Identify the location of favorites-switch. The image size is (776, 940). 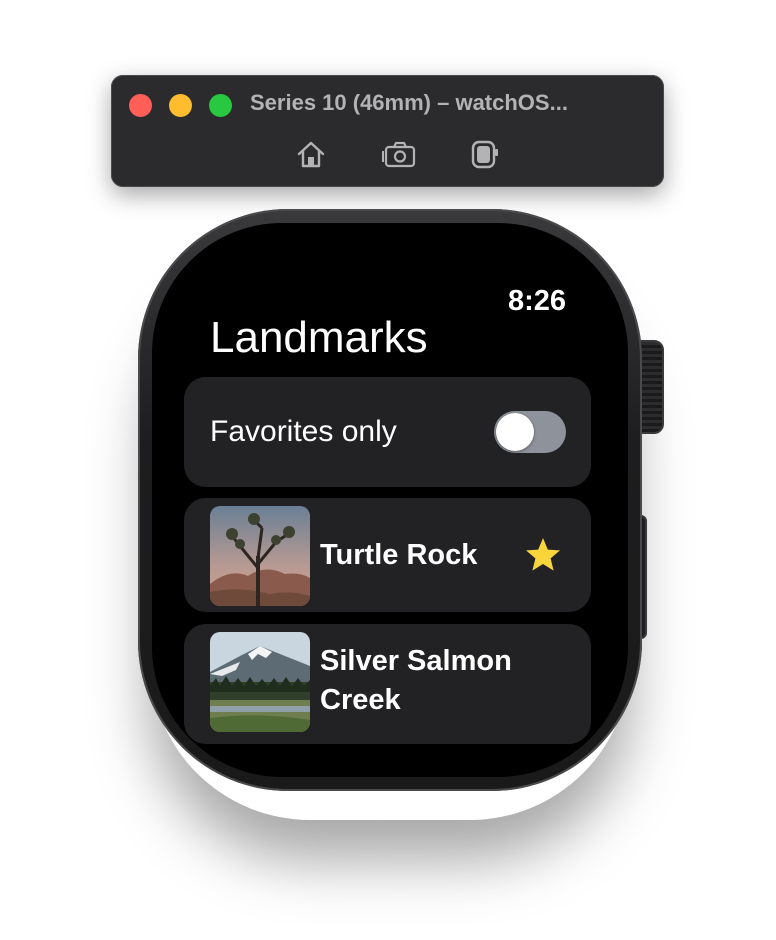
(530, 432).